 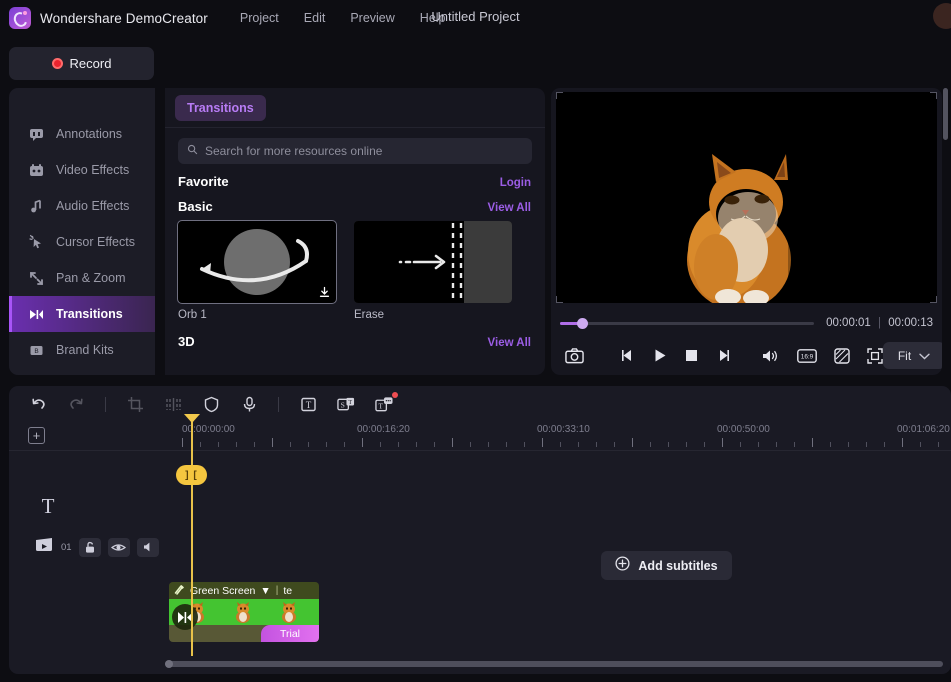 I want to click on playhead: ] [, so click(x=191, y=535).